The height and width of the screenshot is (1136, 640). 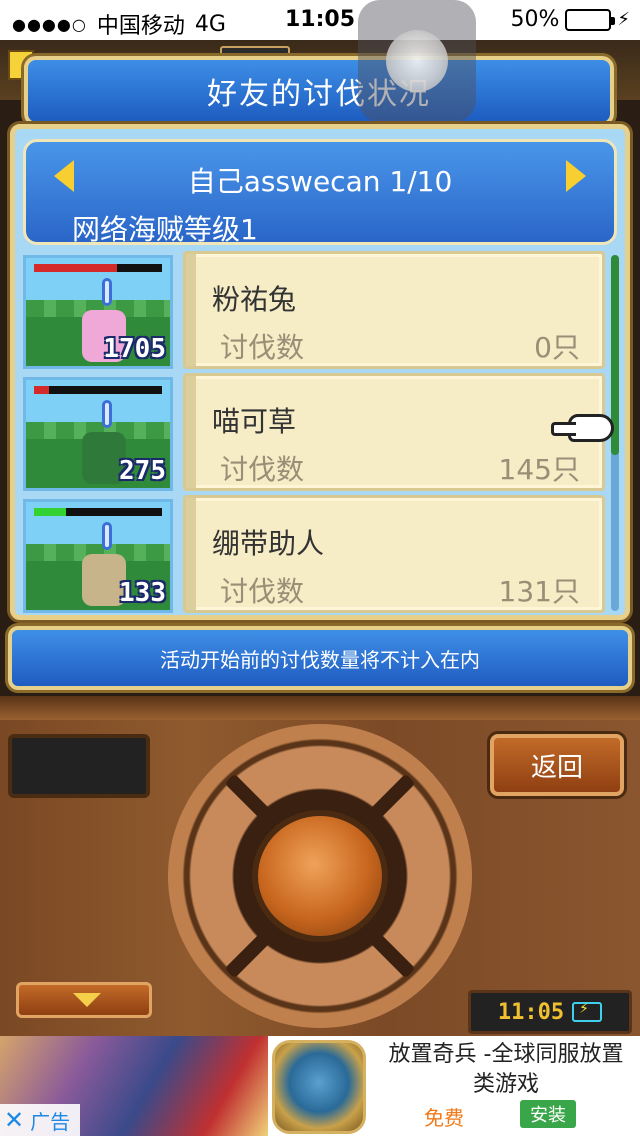 I want to click on ad-free-label: 免费, so click(x=444, y=1118).